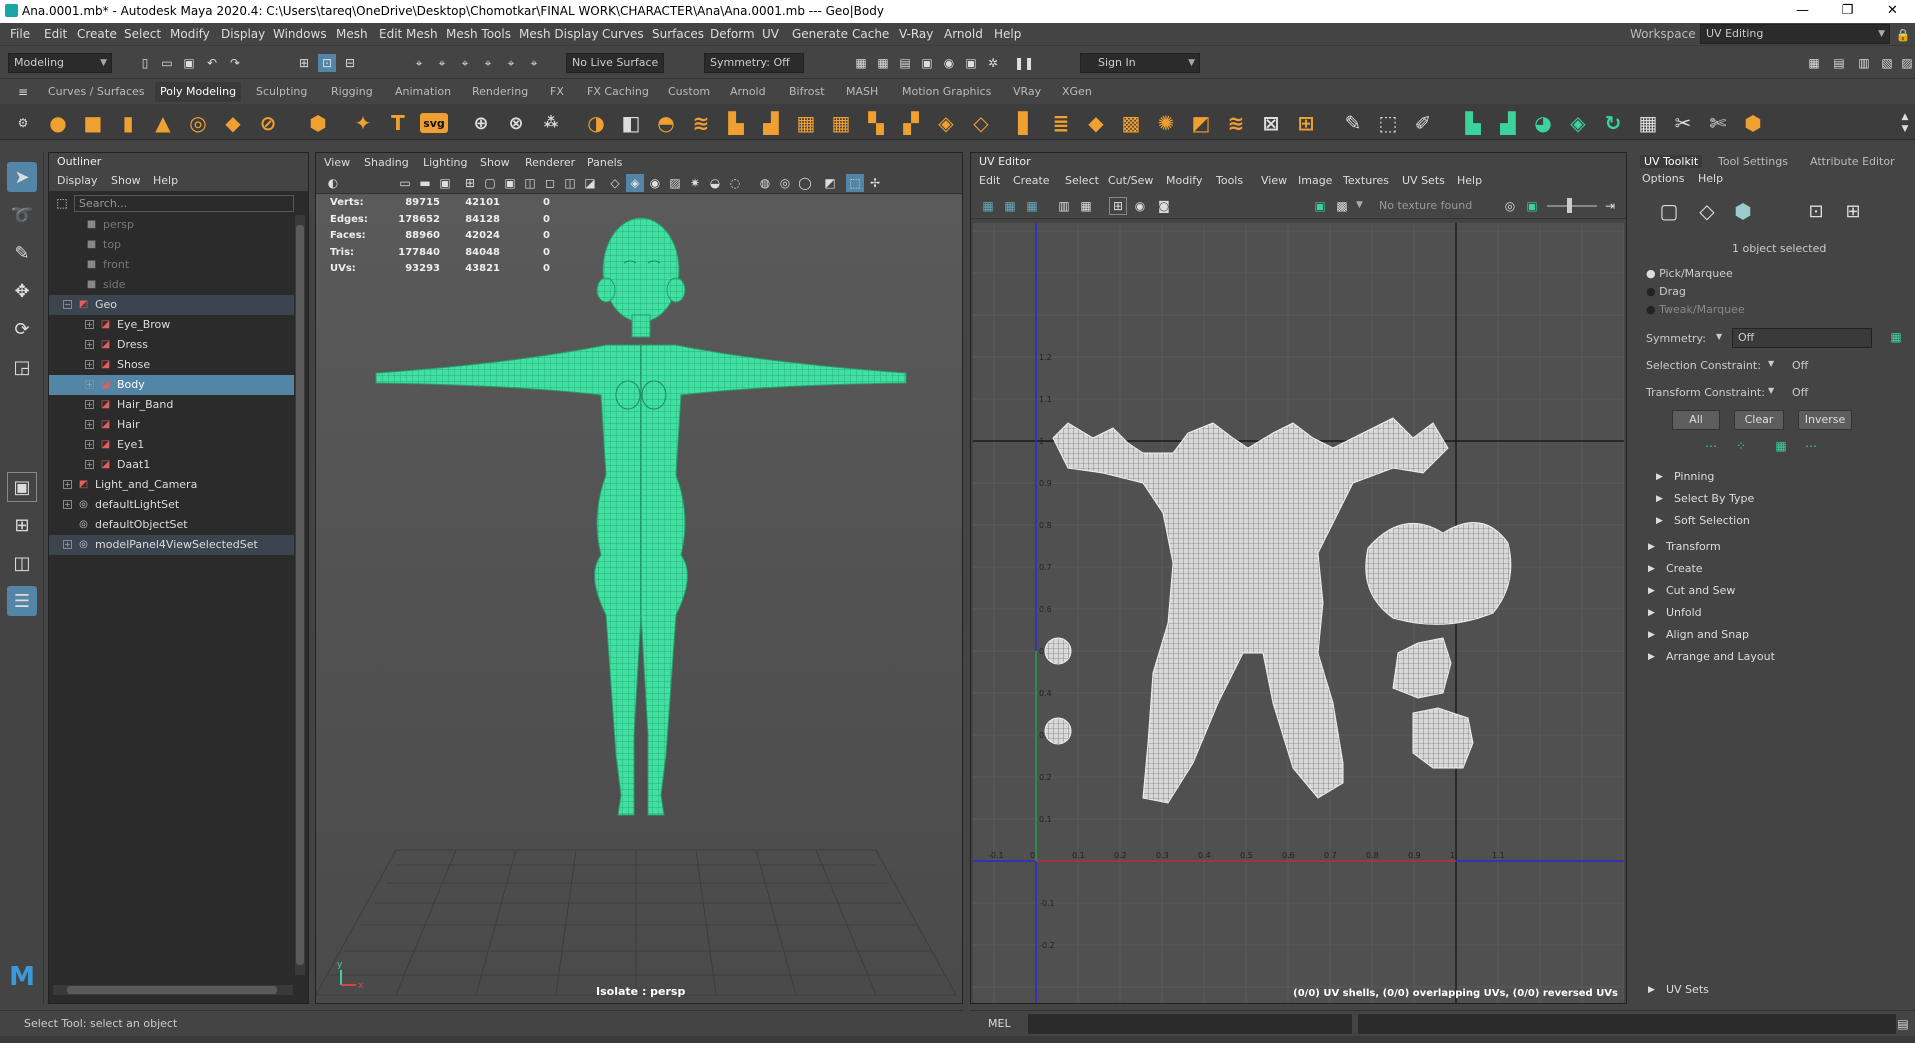  I want to click on save-scene-icon: ▣, so click(189, 63).